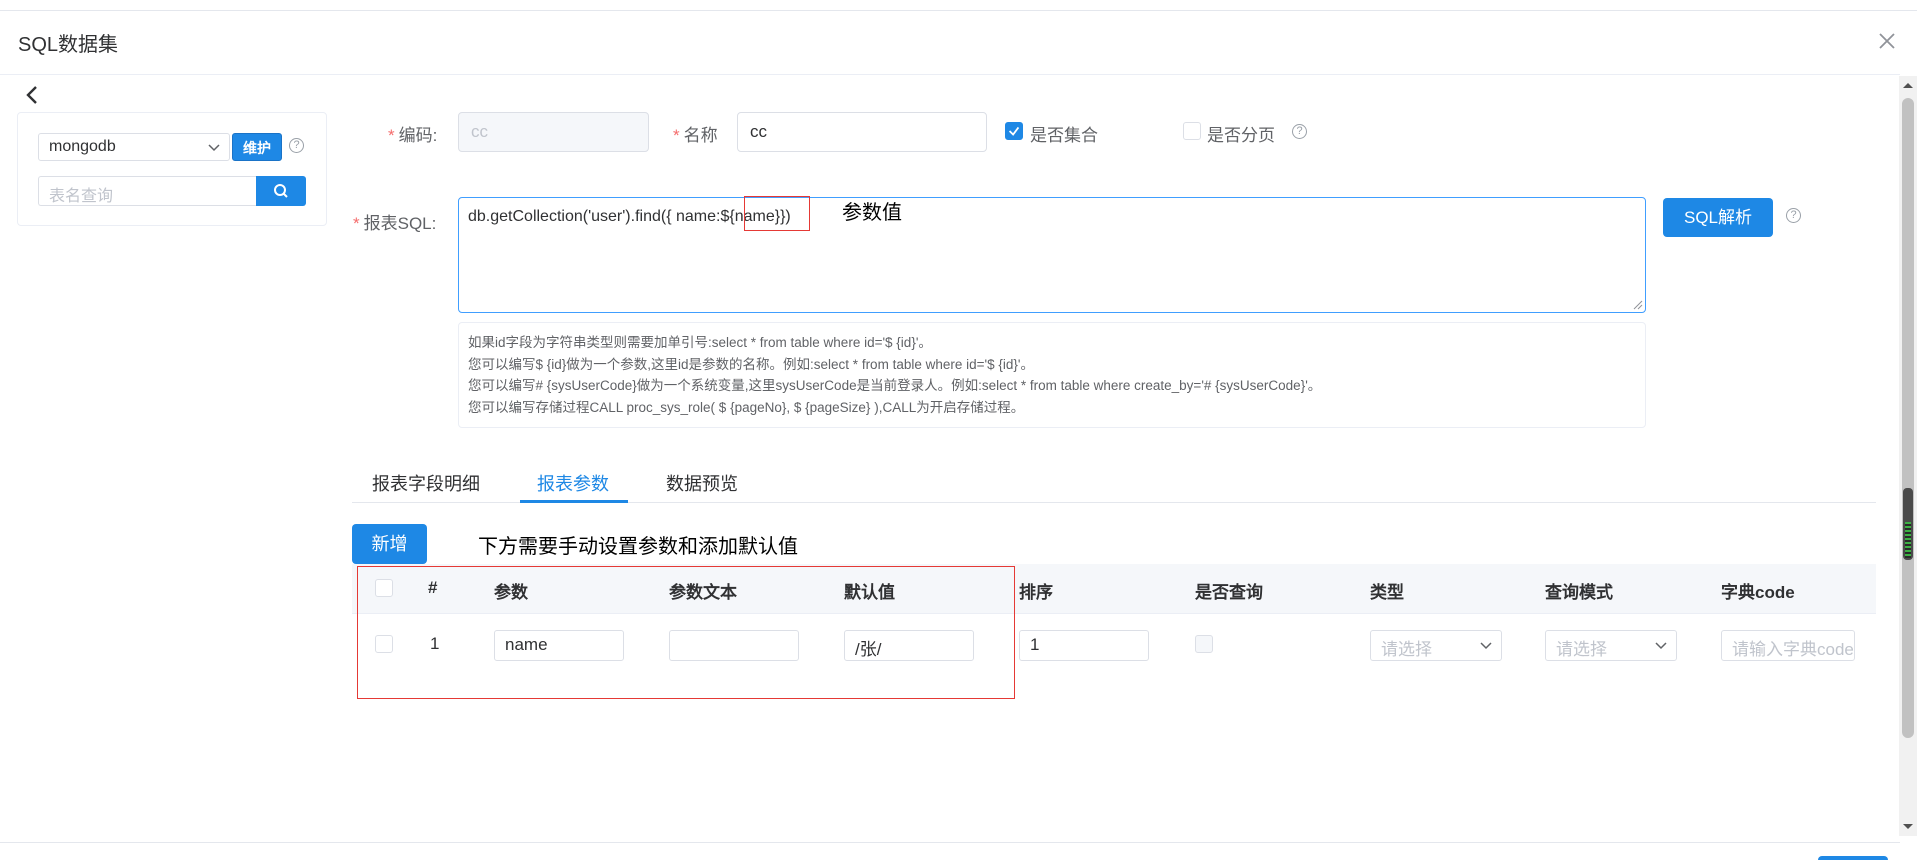 Image resolution: width=1917 pixels, height=860 pixels. I want to click on sql-help-icon: ?, so click(1793, 215).